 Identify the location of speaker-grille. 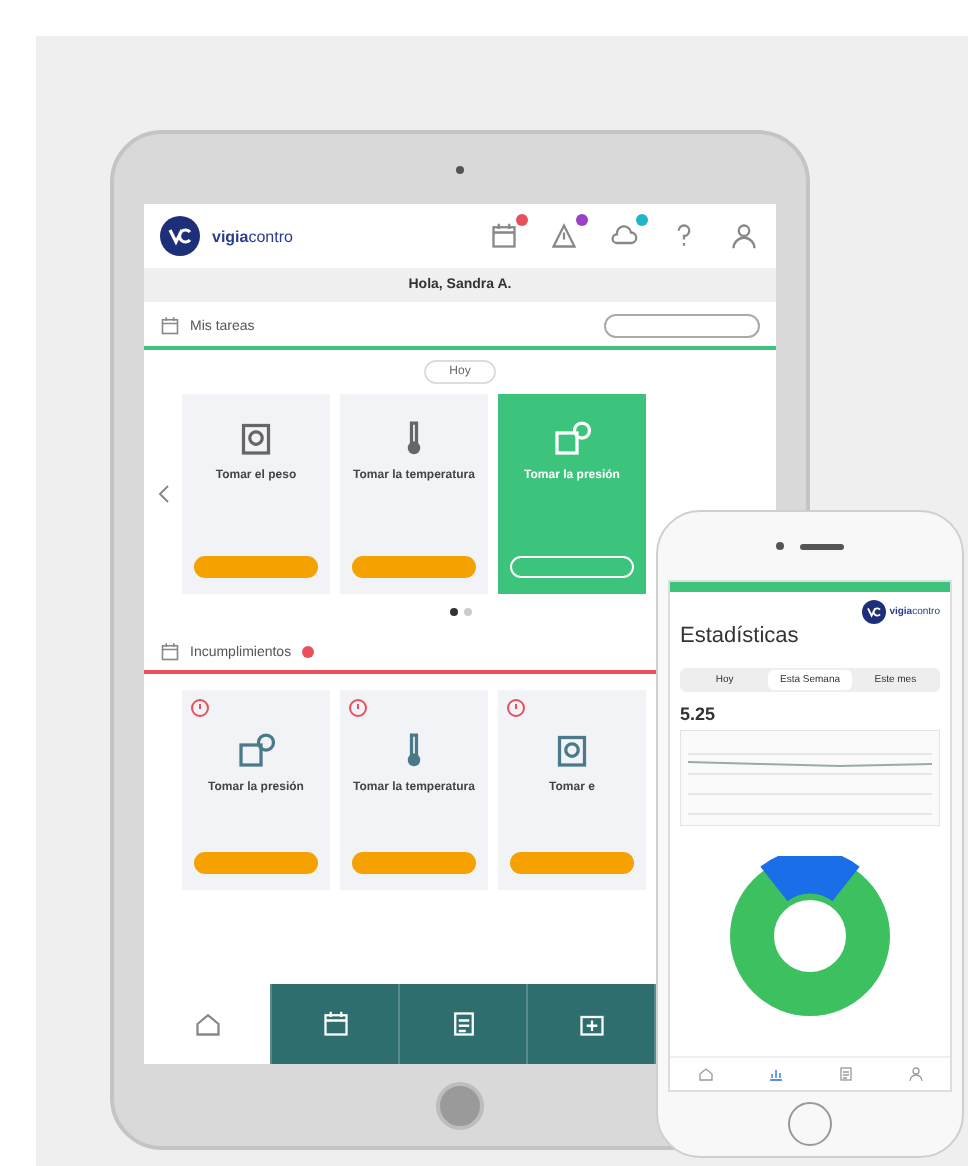
(822, 546).